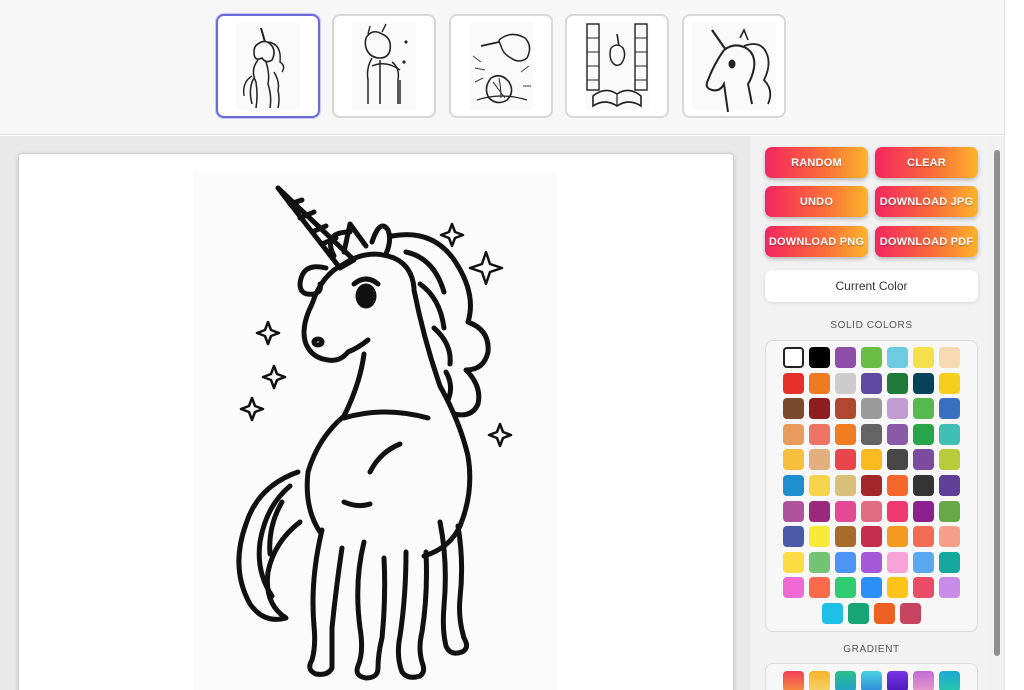 Image resolution: width=1024 pixels, height=690 pixels. I want to click on download-jpg-button: DOWNLOAD JPG, so click(926, 201).